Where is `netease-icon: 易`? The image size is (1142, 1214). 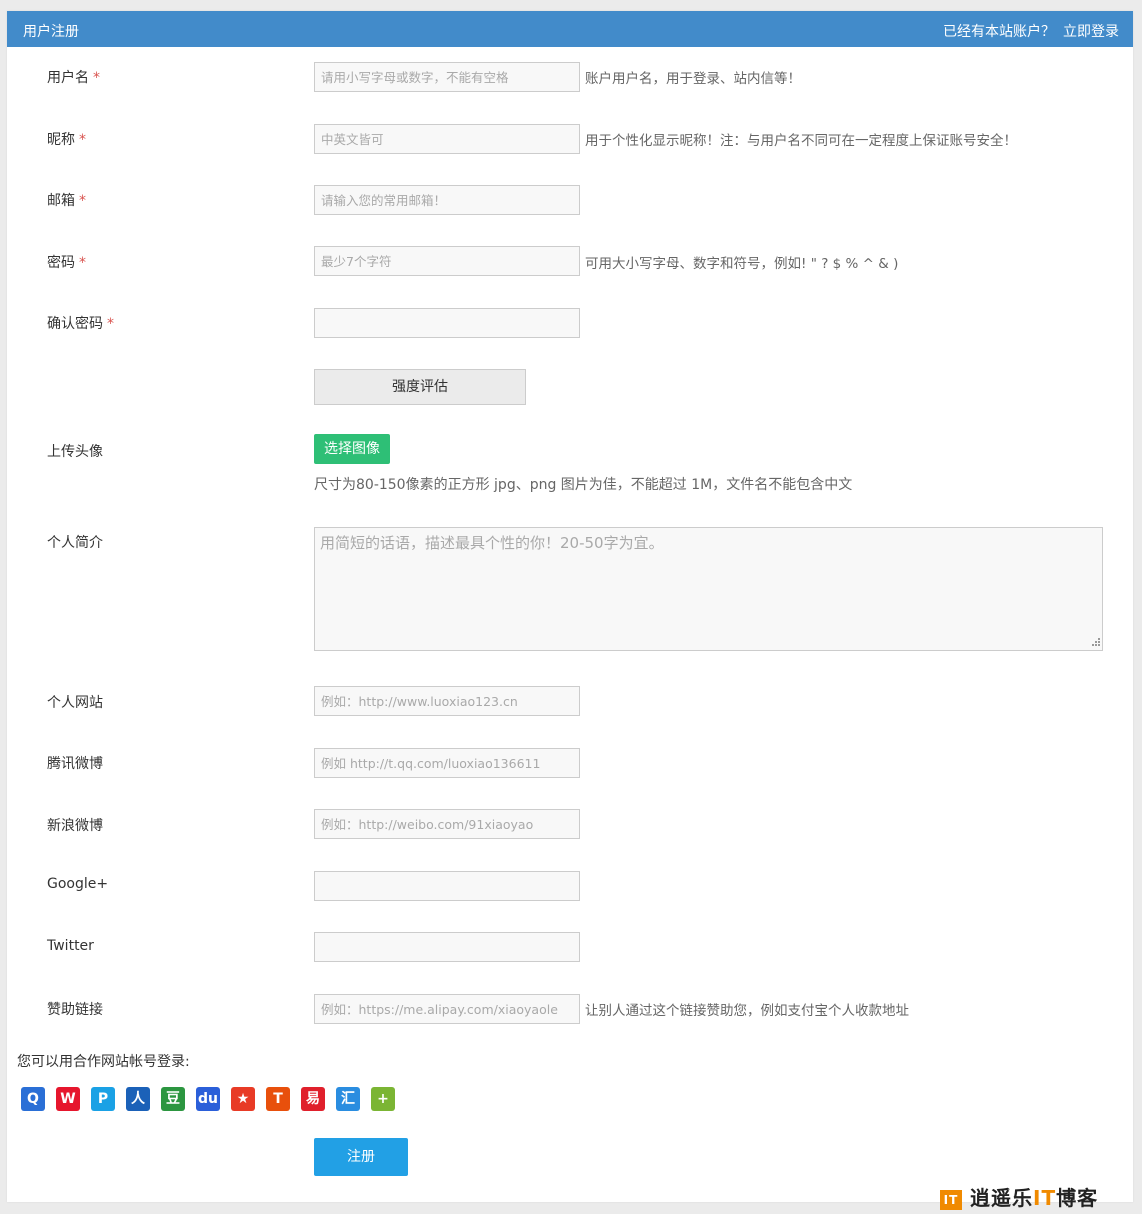
netease-icon: 易 is located at coordinates (313, 1099).